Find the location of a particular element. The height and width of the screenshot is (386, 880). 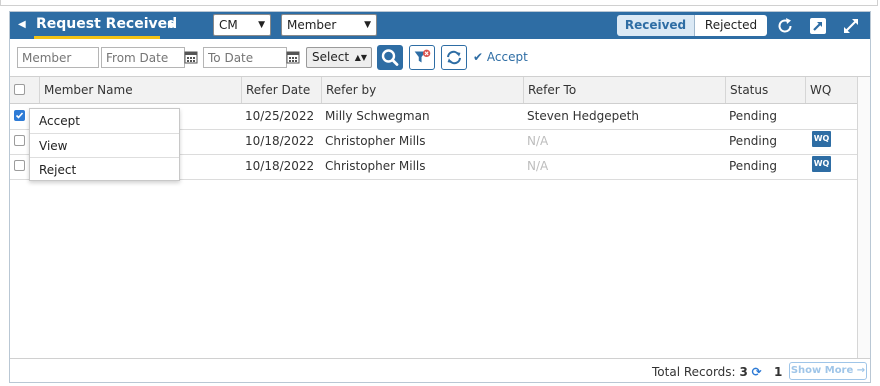

accept-button: ✔ Accept is located at coordinates (500, 57).